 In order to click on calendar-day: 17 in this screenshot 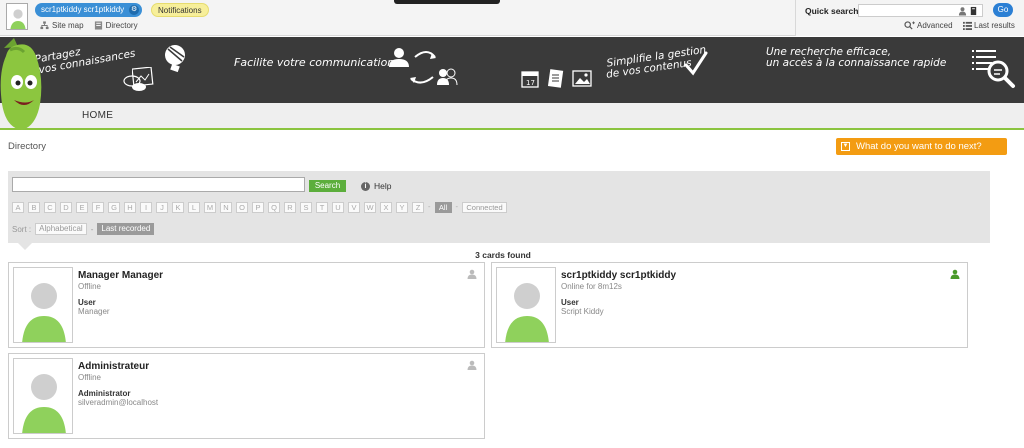, I will do `click(530, 83)`.